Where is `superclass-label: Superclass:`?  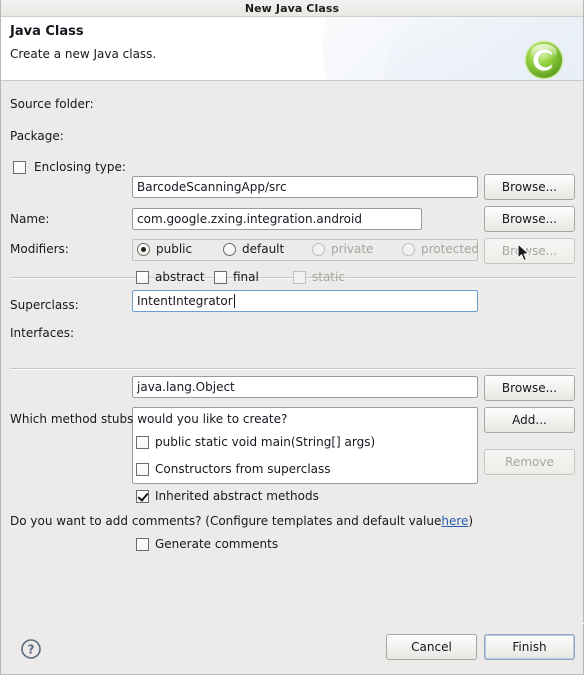 superclass-label: Superclass: is located at coordinates (44, 305).